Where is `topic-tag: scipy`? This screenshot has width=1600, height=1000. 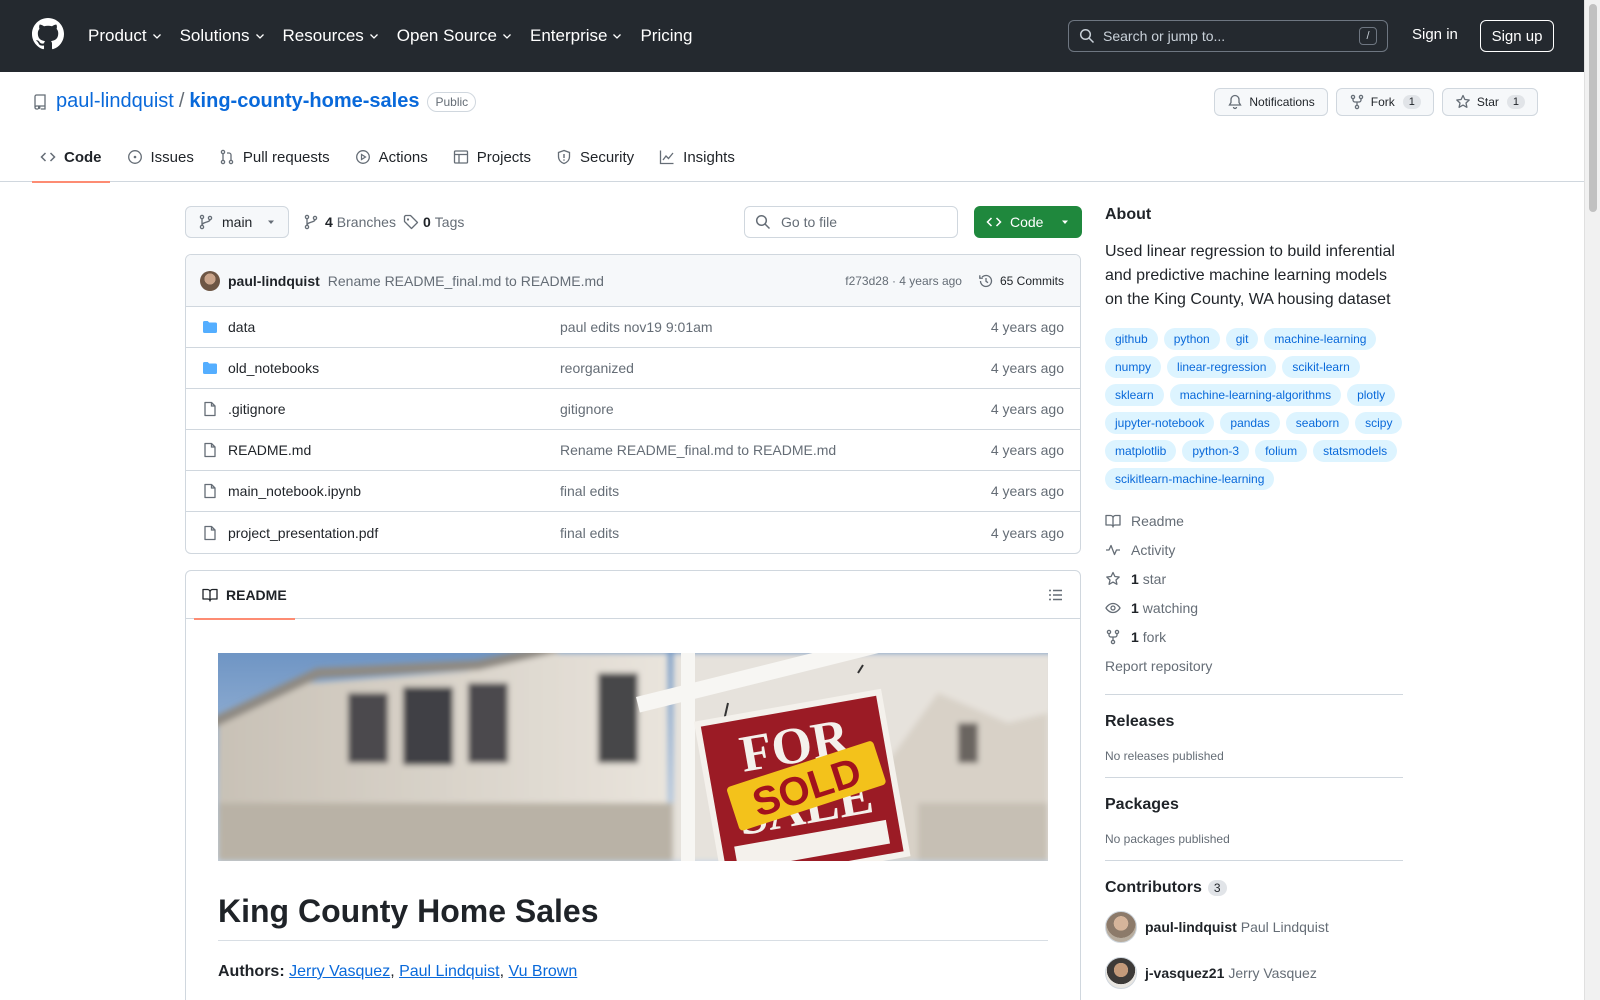 topic-tag: scipy is located at coordinates (1379, 423).